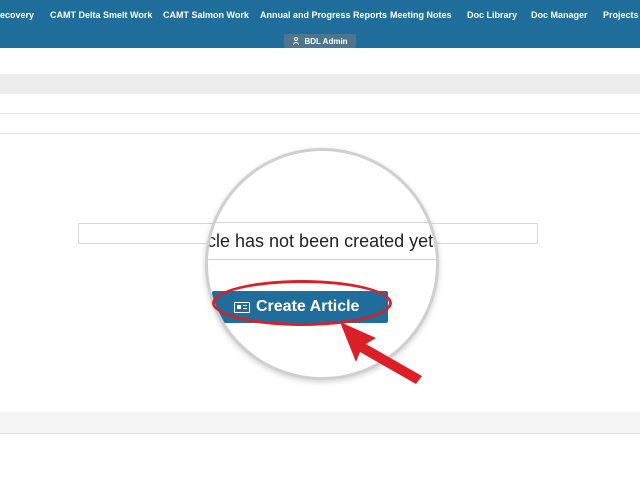 This screenshot has width=640, height=480. What do you see at coordinates (320, 423) in the screenshot?
I see `footer-band` at bounding box center [320, 423].